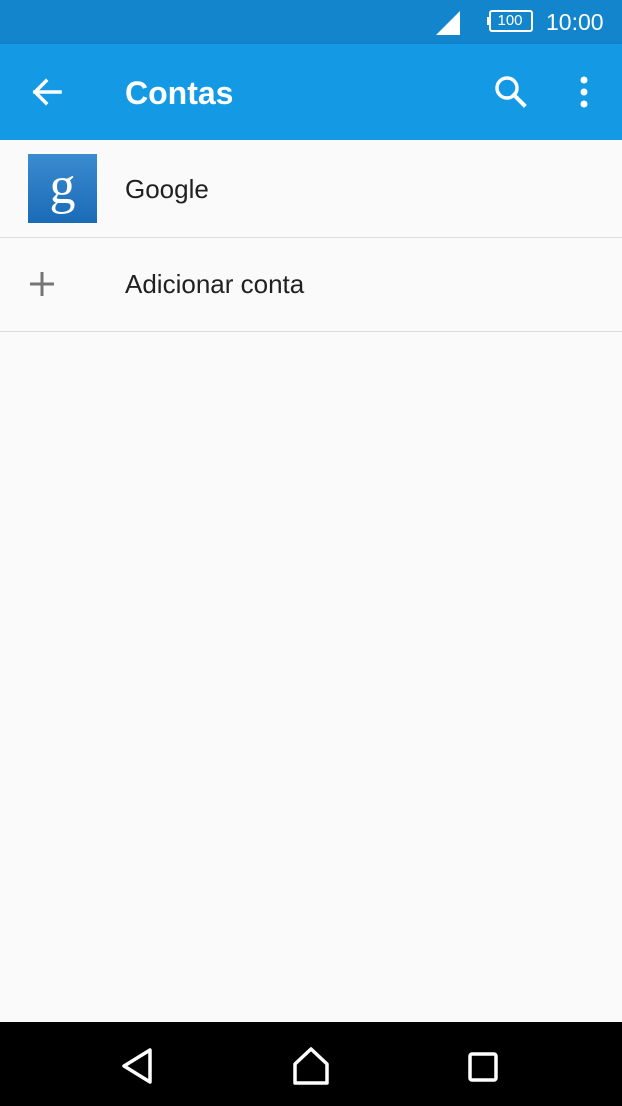 Image resolution: width=622 pixels, height=1106 pixels. What do you see at coordinates (311, 92) in the screenshot?
I see `app-bar: Contas` at bounding box center [311, 92].